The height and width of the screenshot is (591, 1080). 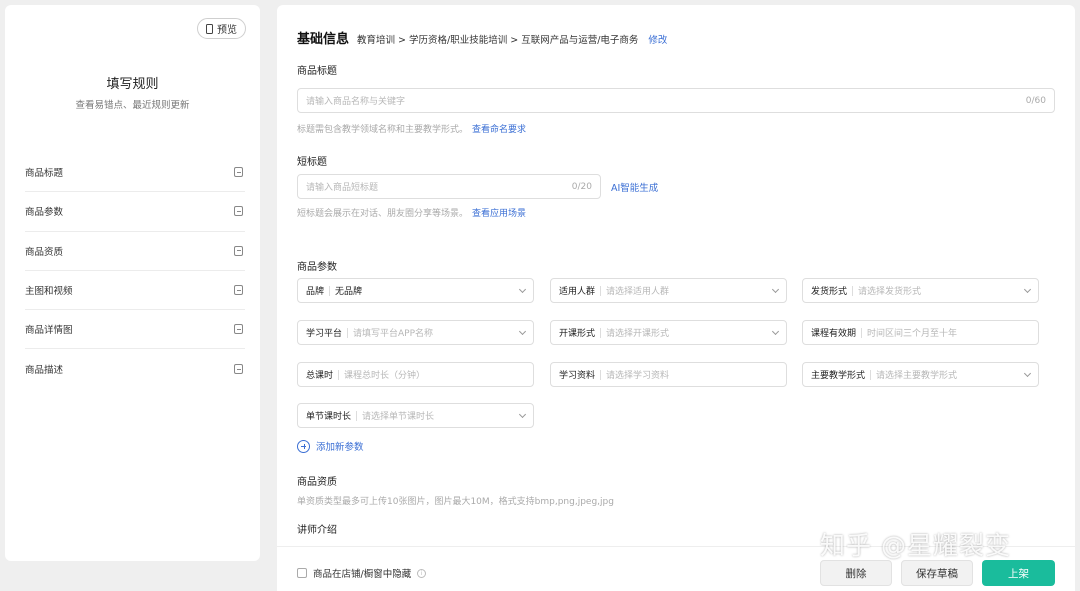 I want to click on section-title: 基础信息, so click(x=323, y=39).